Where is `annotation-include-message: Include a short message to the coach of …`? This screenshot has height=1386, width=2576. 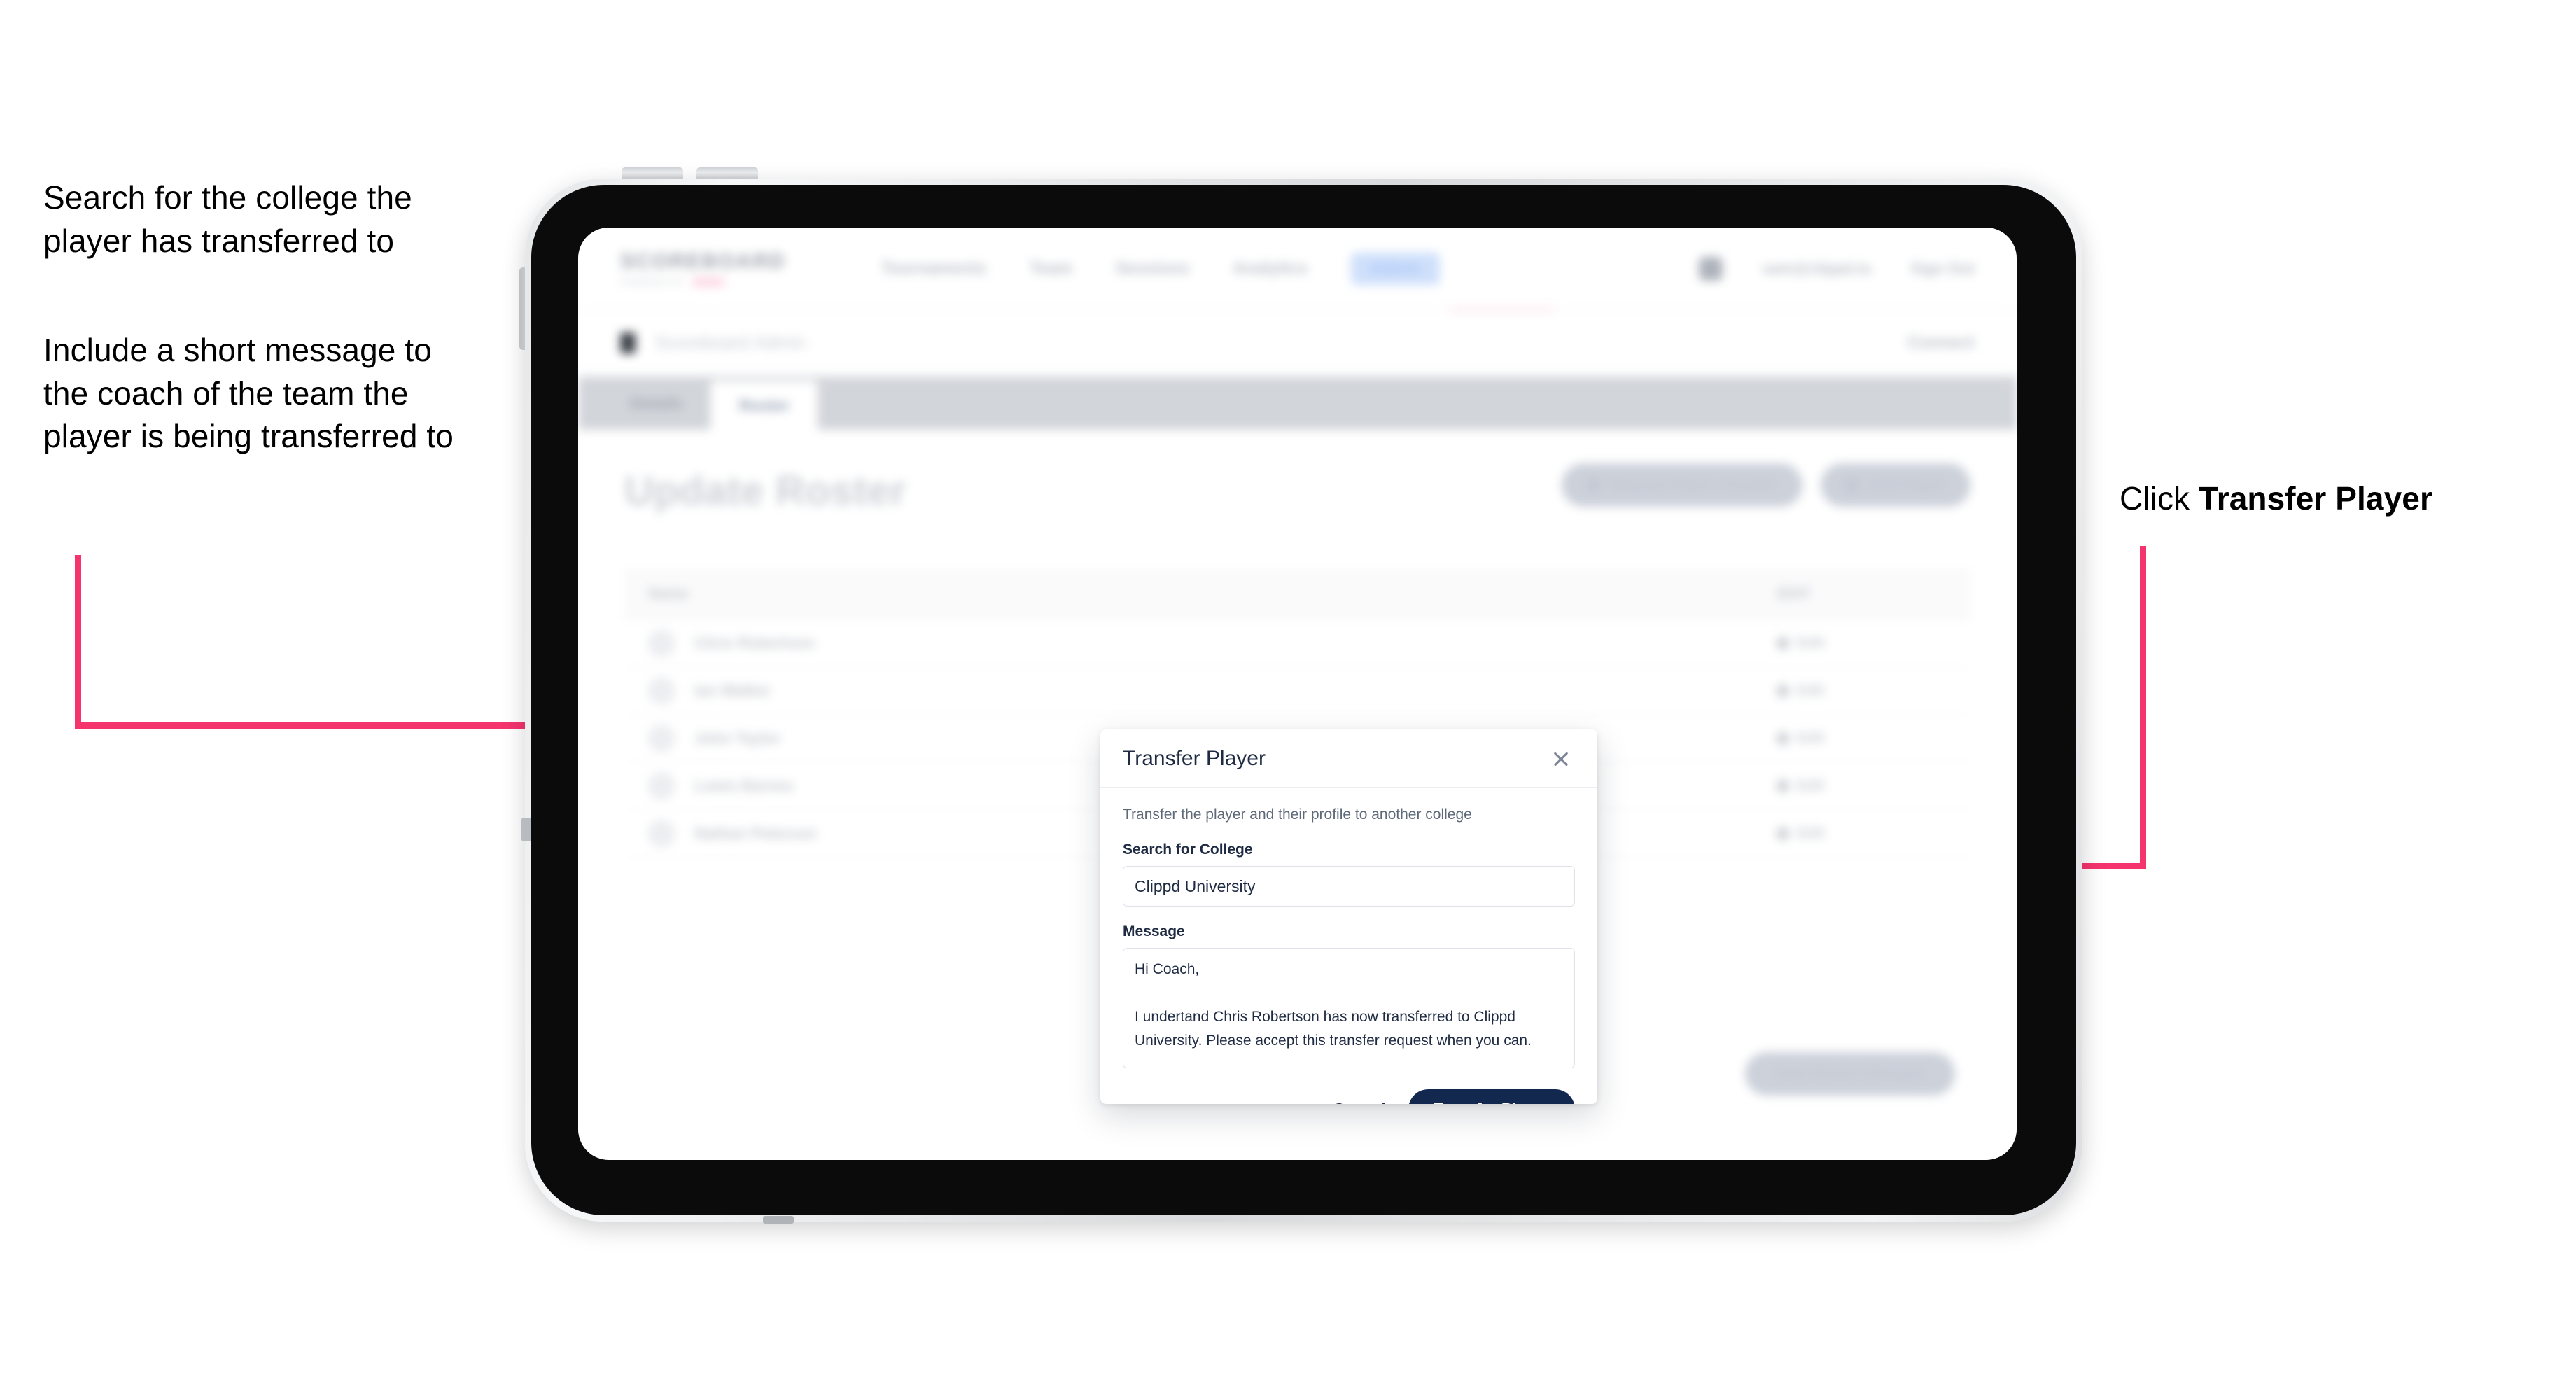 annotation-include-message: Include a short message to the coach of … is located at coordinates (248, 393).